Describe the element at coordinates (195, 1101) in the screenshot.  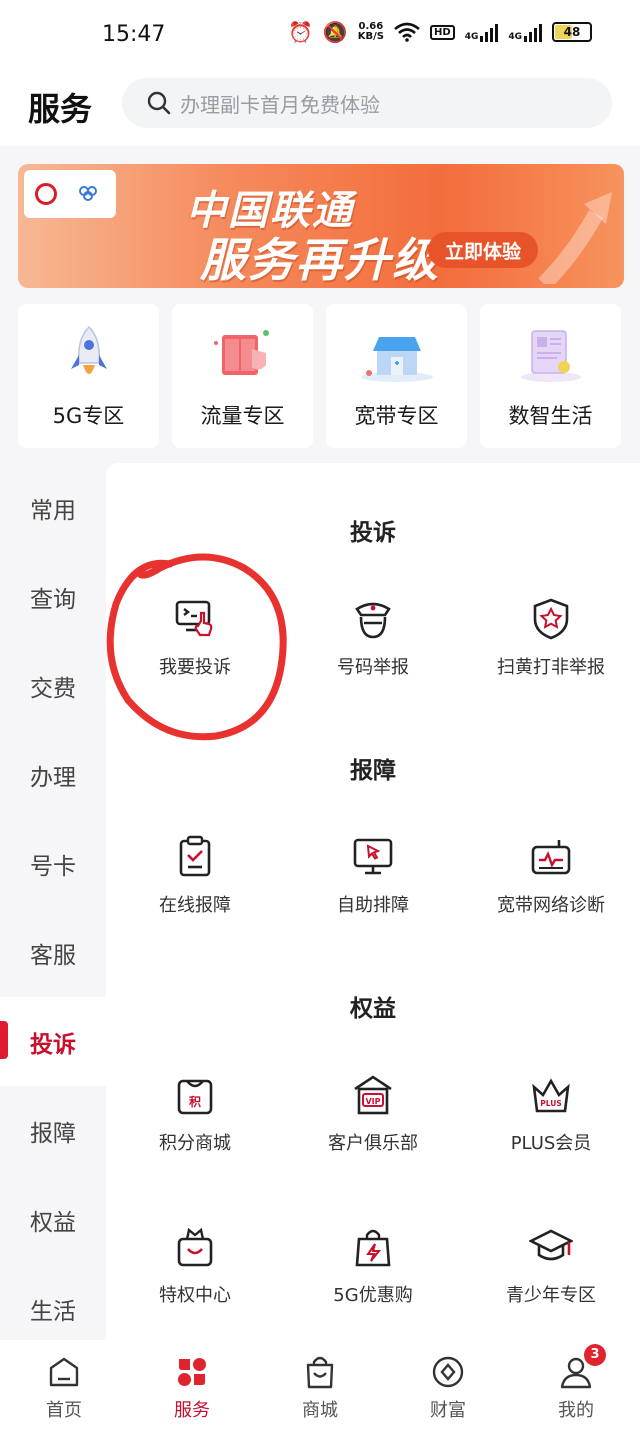
I see `svg-text: 积` at that location.